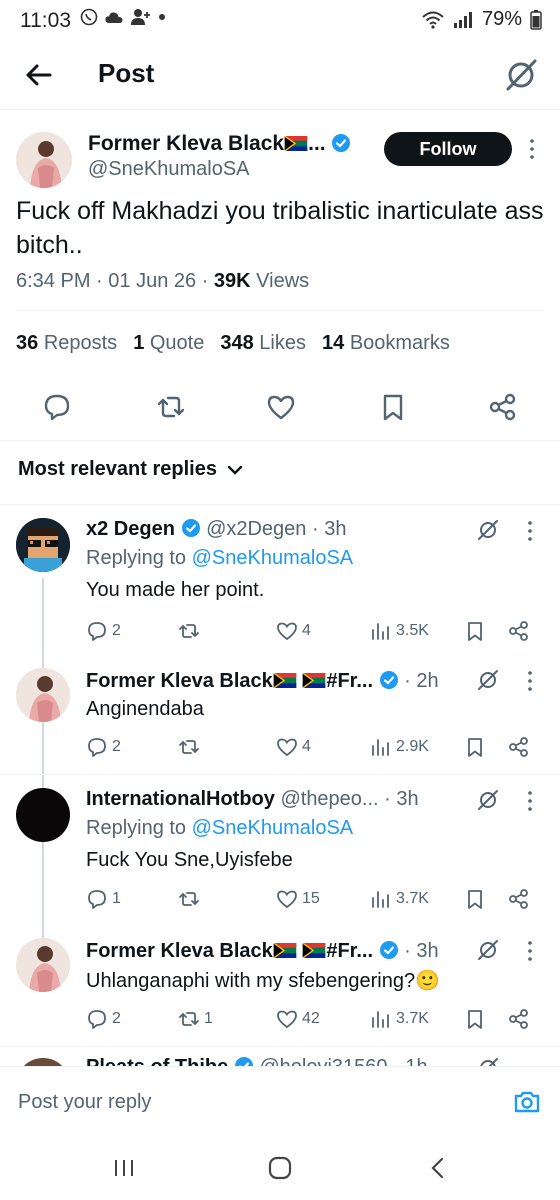 The width and height of the screenshot is (560, 1200). I want to click on bookmarks-stat: 14 Bookmarks, so click(386, 343).